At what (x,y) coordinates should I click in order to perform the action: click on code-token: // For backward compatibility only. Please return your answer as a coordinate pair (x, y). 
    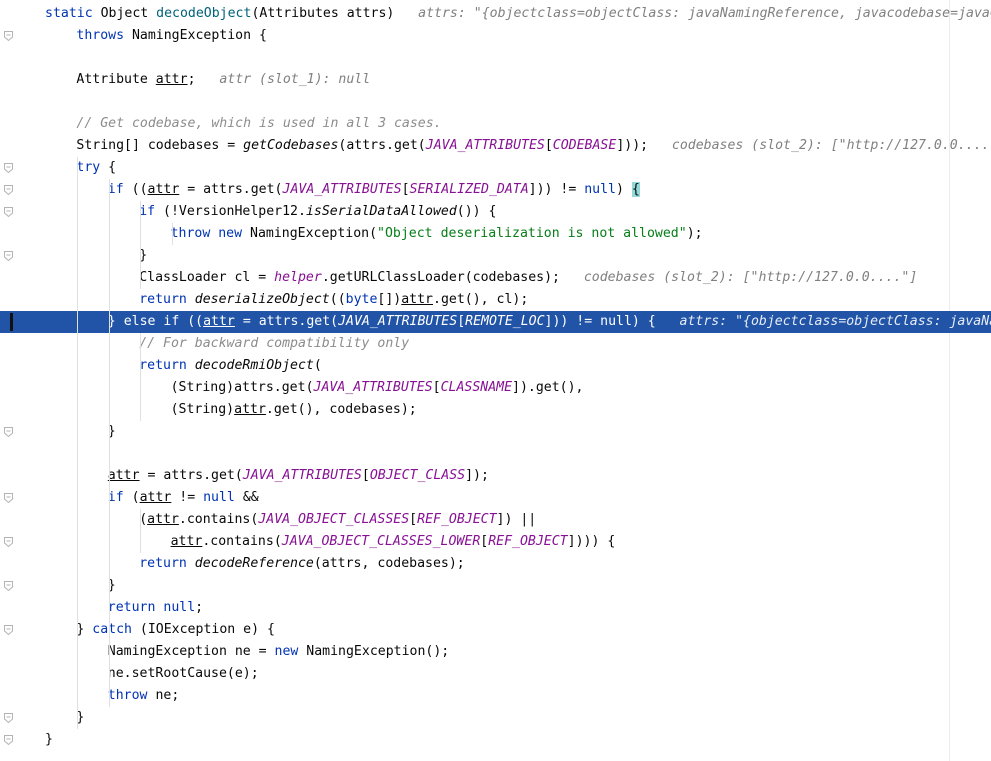
    Looking at the image, I should click on (274, 343).